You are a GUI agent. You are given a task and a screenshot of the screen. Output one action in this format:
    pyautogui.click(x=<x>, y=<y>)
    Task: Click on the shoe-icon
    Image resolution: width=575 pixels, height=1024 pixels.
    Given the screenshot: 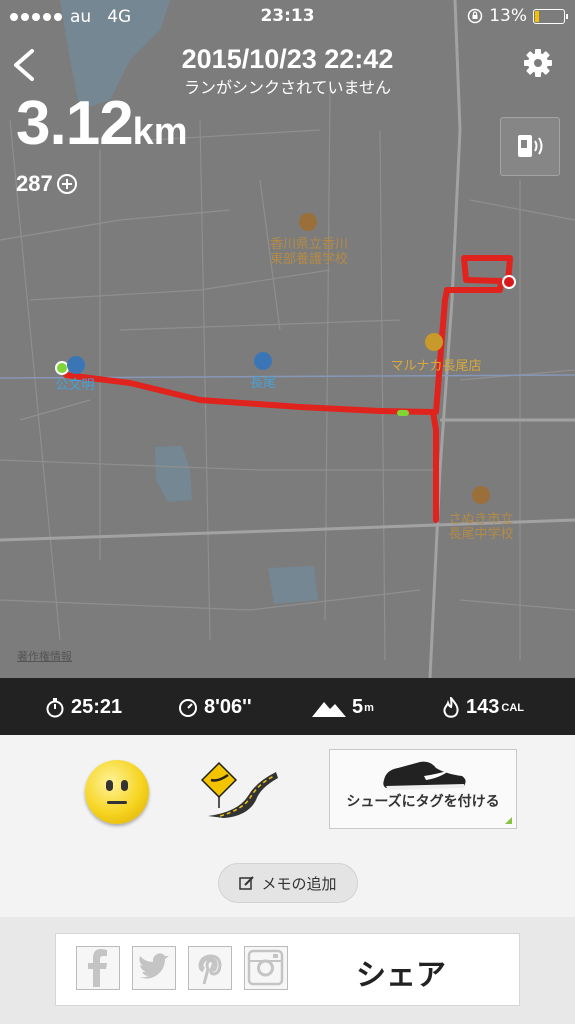 What is the action you would take?
    pyautogui.click(x=424, y=775)
    